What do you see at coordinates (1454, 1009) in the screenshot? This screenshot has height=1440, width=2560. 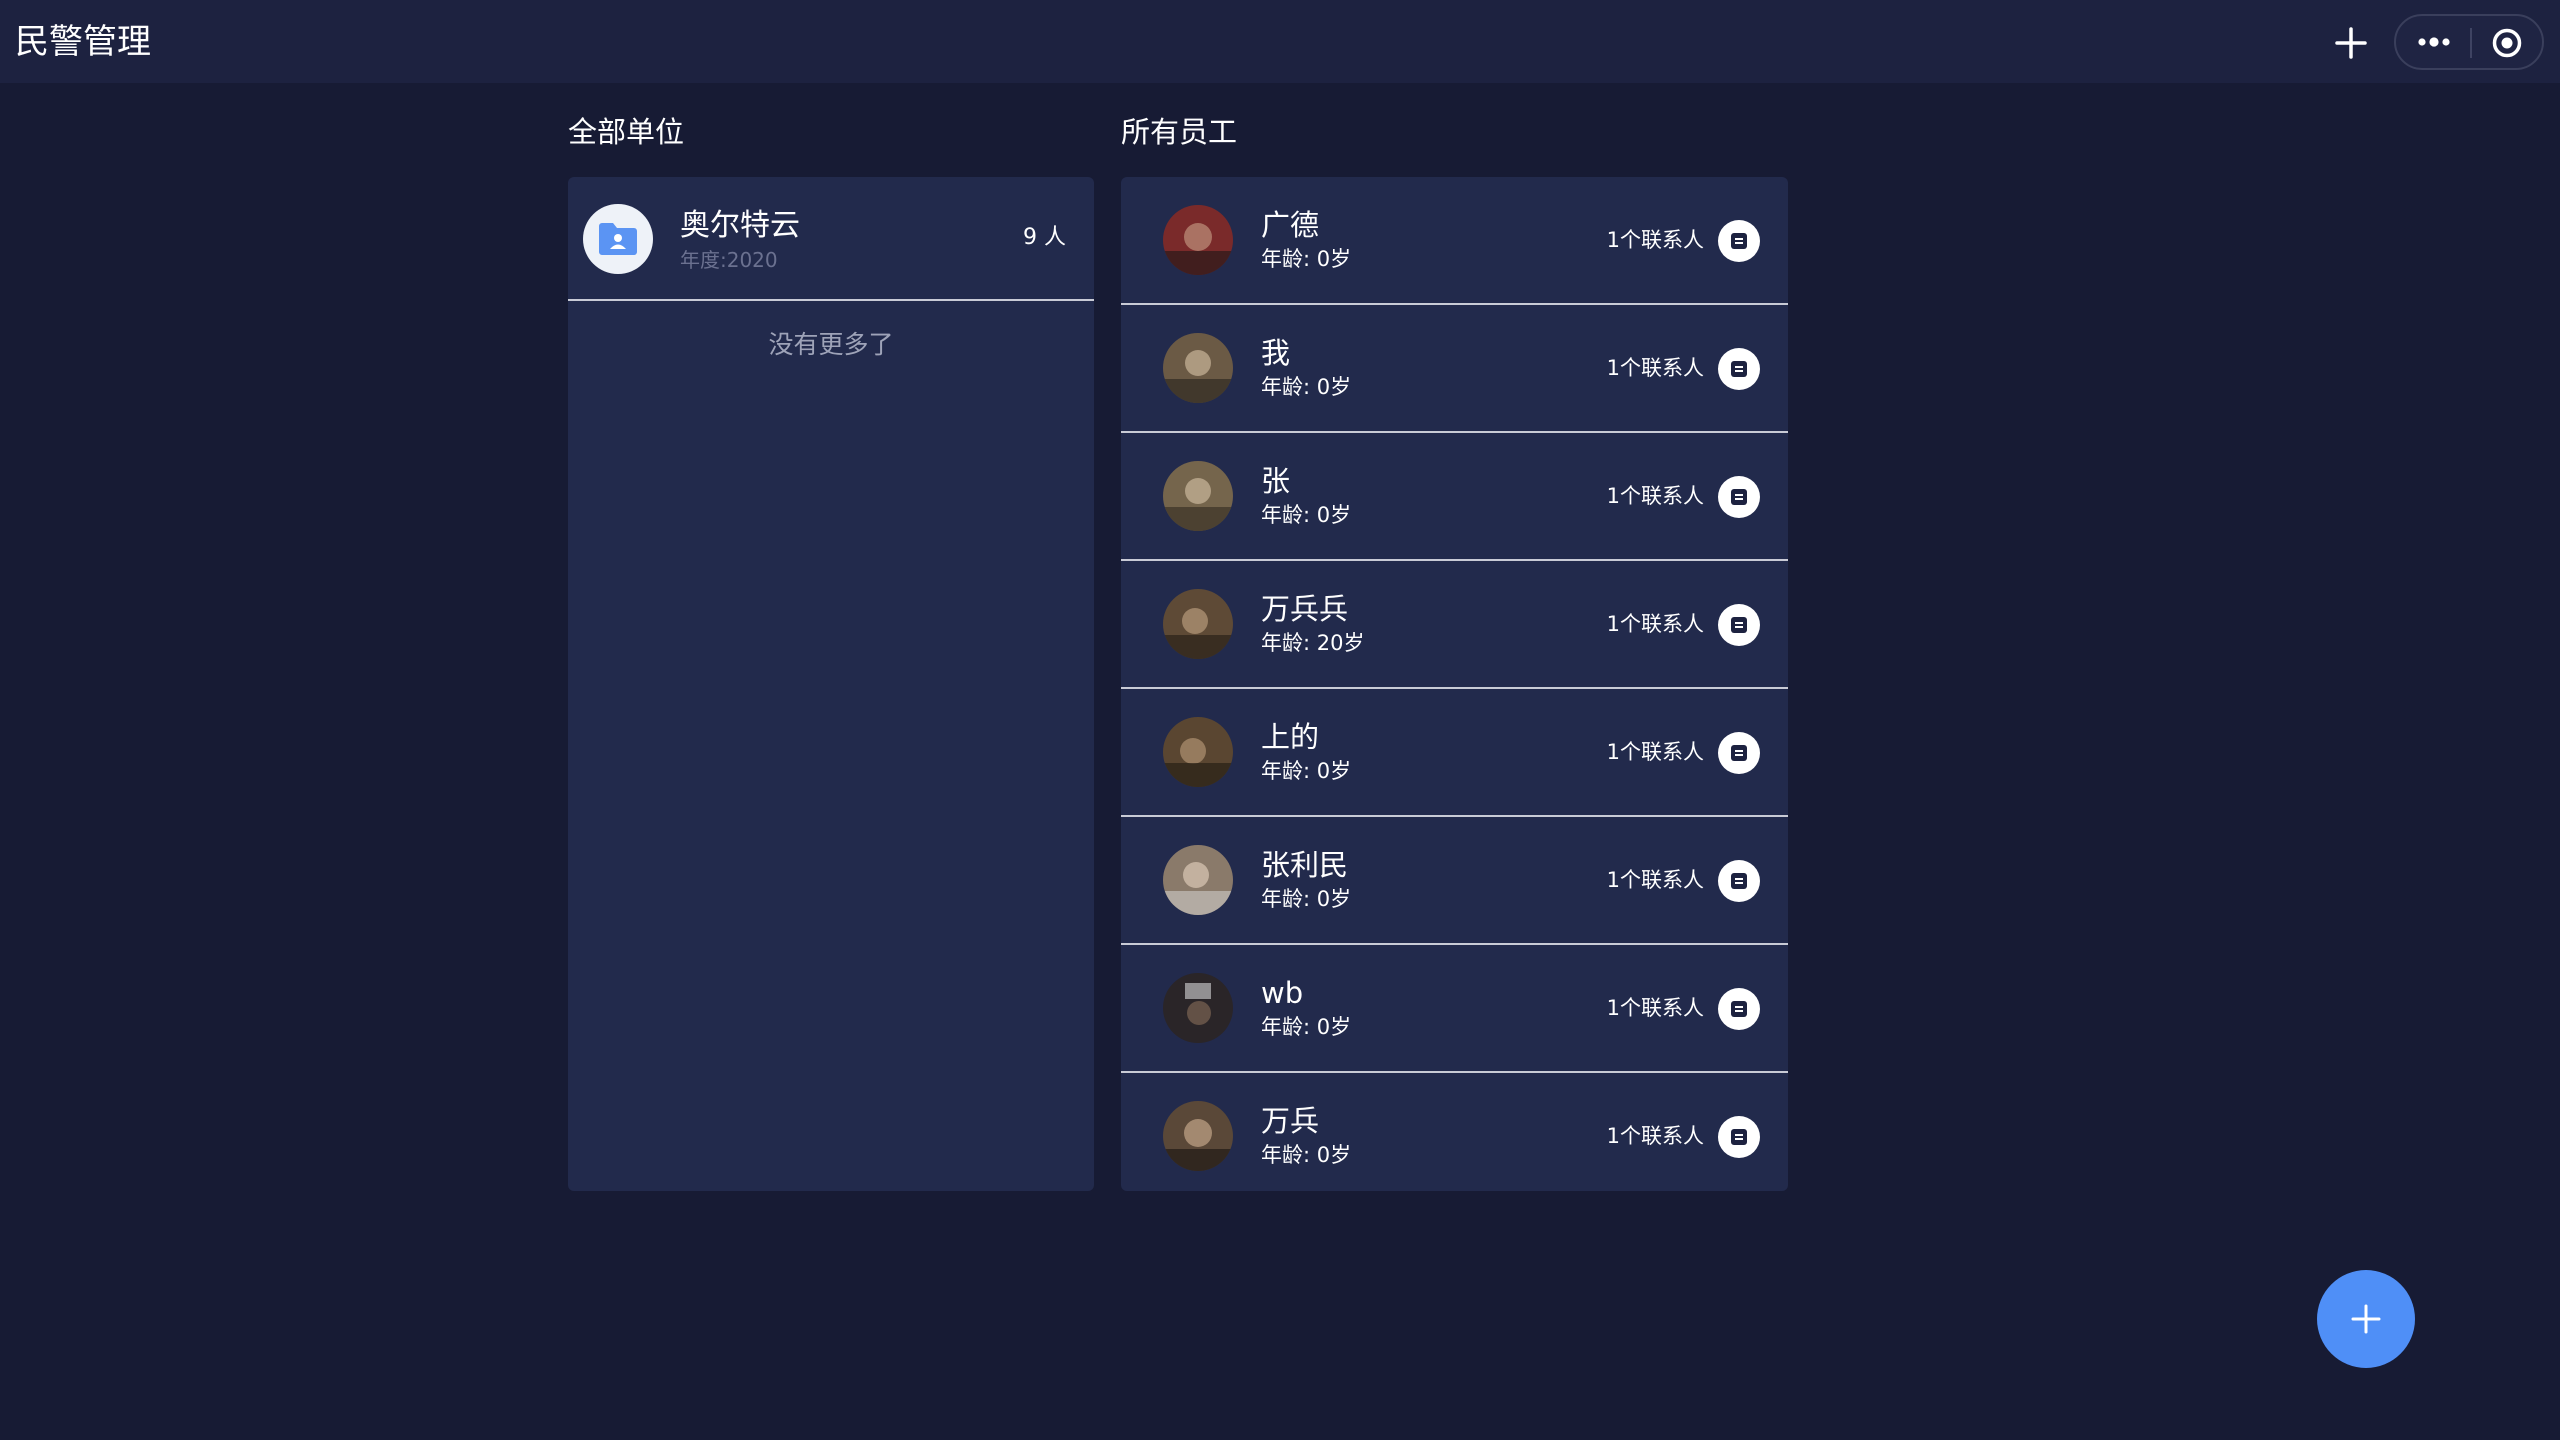 I see `employee-row: wb 年龄: 0岁 1个联系人` at bounding box center [1454, 1009].